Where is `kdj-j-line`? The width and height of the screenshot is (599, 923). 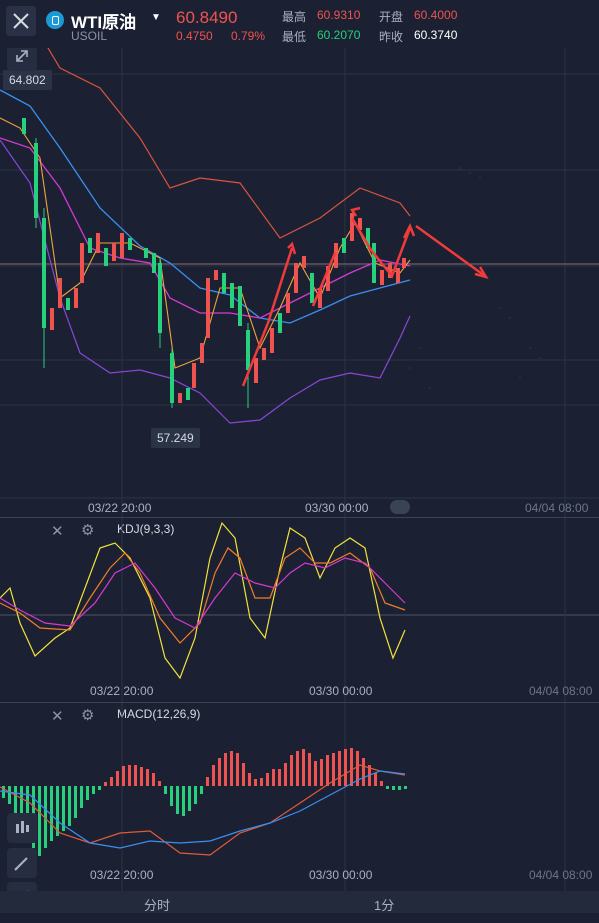 kdj-j-line is located at coordinates (203, 600).